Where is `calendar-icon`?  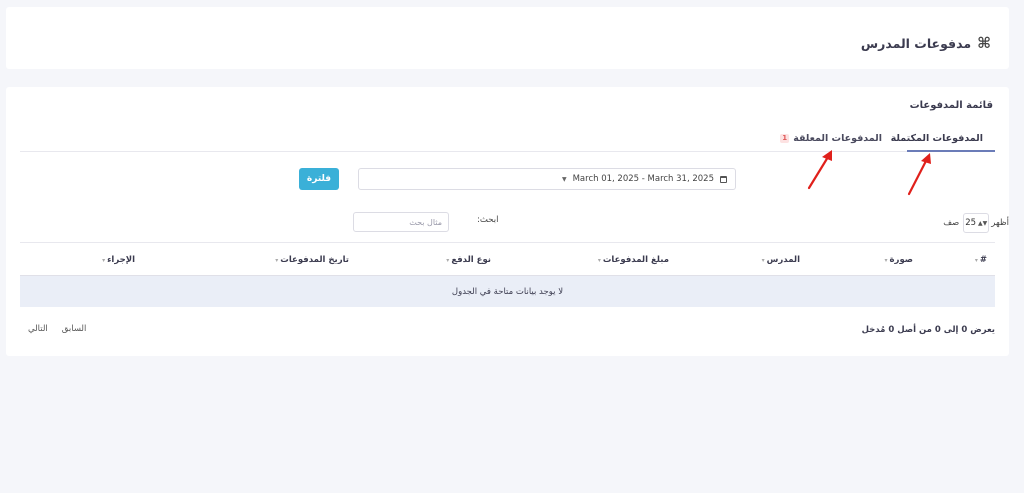
calendar-icon is located at coordinates (723, 179).